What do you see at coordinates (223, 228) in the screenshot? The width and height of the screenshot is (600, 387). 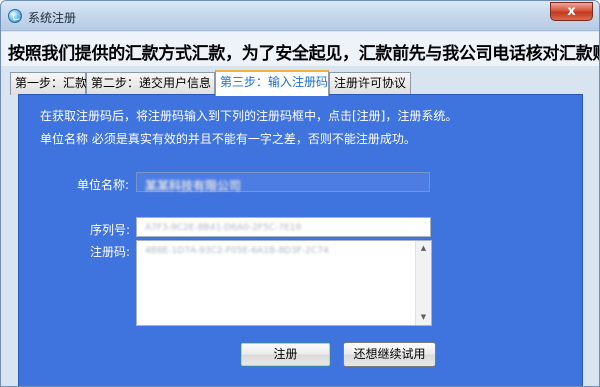 I see `serial-number-value: A7F3-9C2E-8B41-D6A0-2F5C-7E19` at bounding box center [223, 228].